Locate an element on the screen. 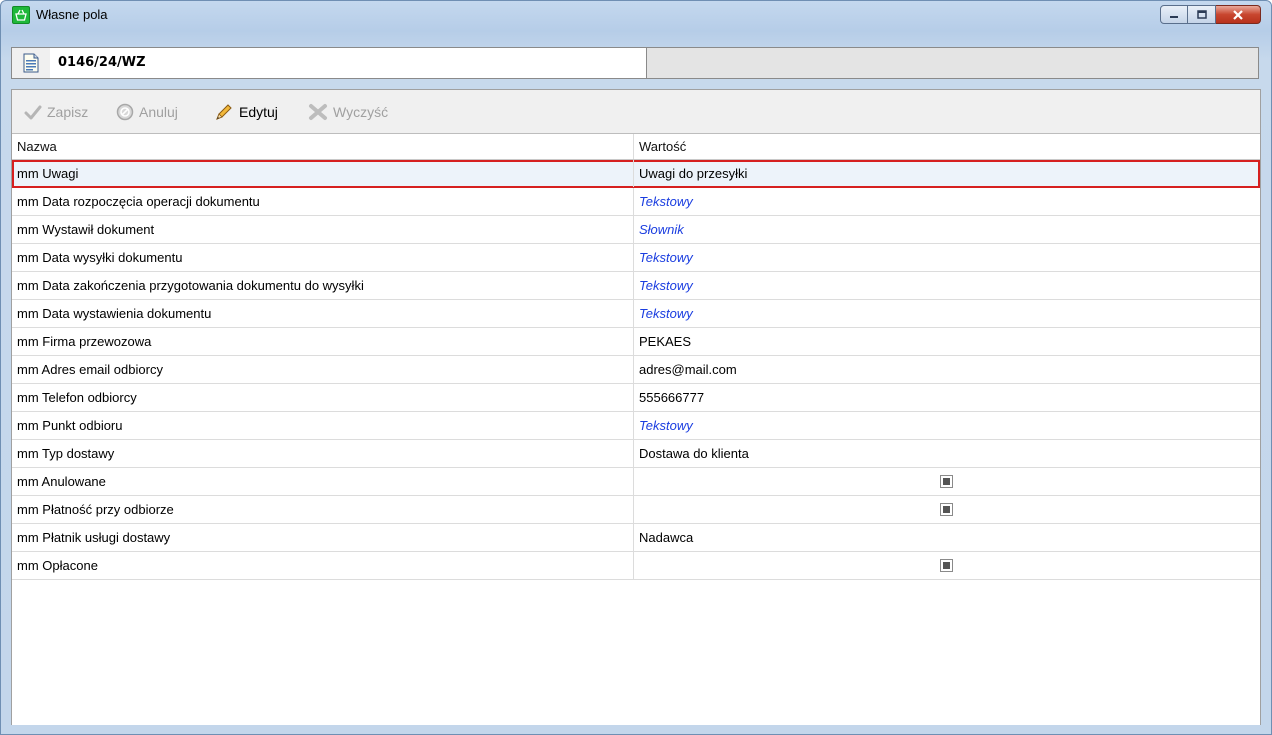 This screenshot has height=735, width=1272. field-name-cell: mm Uwagi is located at coordinates (323, 173).